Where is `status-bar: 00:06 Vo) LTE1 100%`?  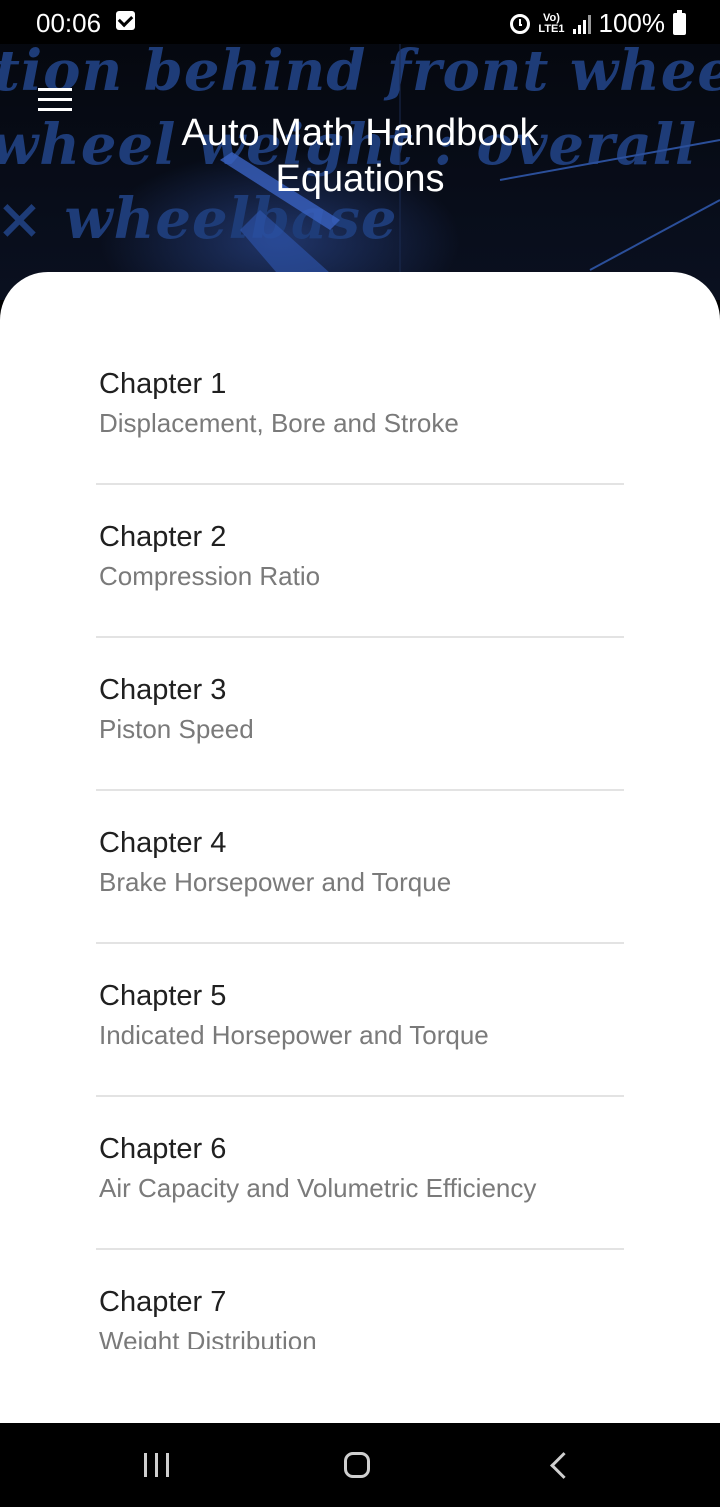
status-bar: 00:06 Vo) LTE1 100% is located at coordinates (360, 22).